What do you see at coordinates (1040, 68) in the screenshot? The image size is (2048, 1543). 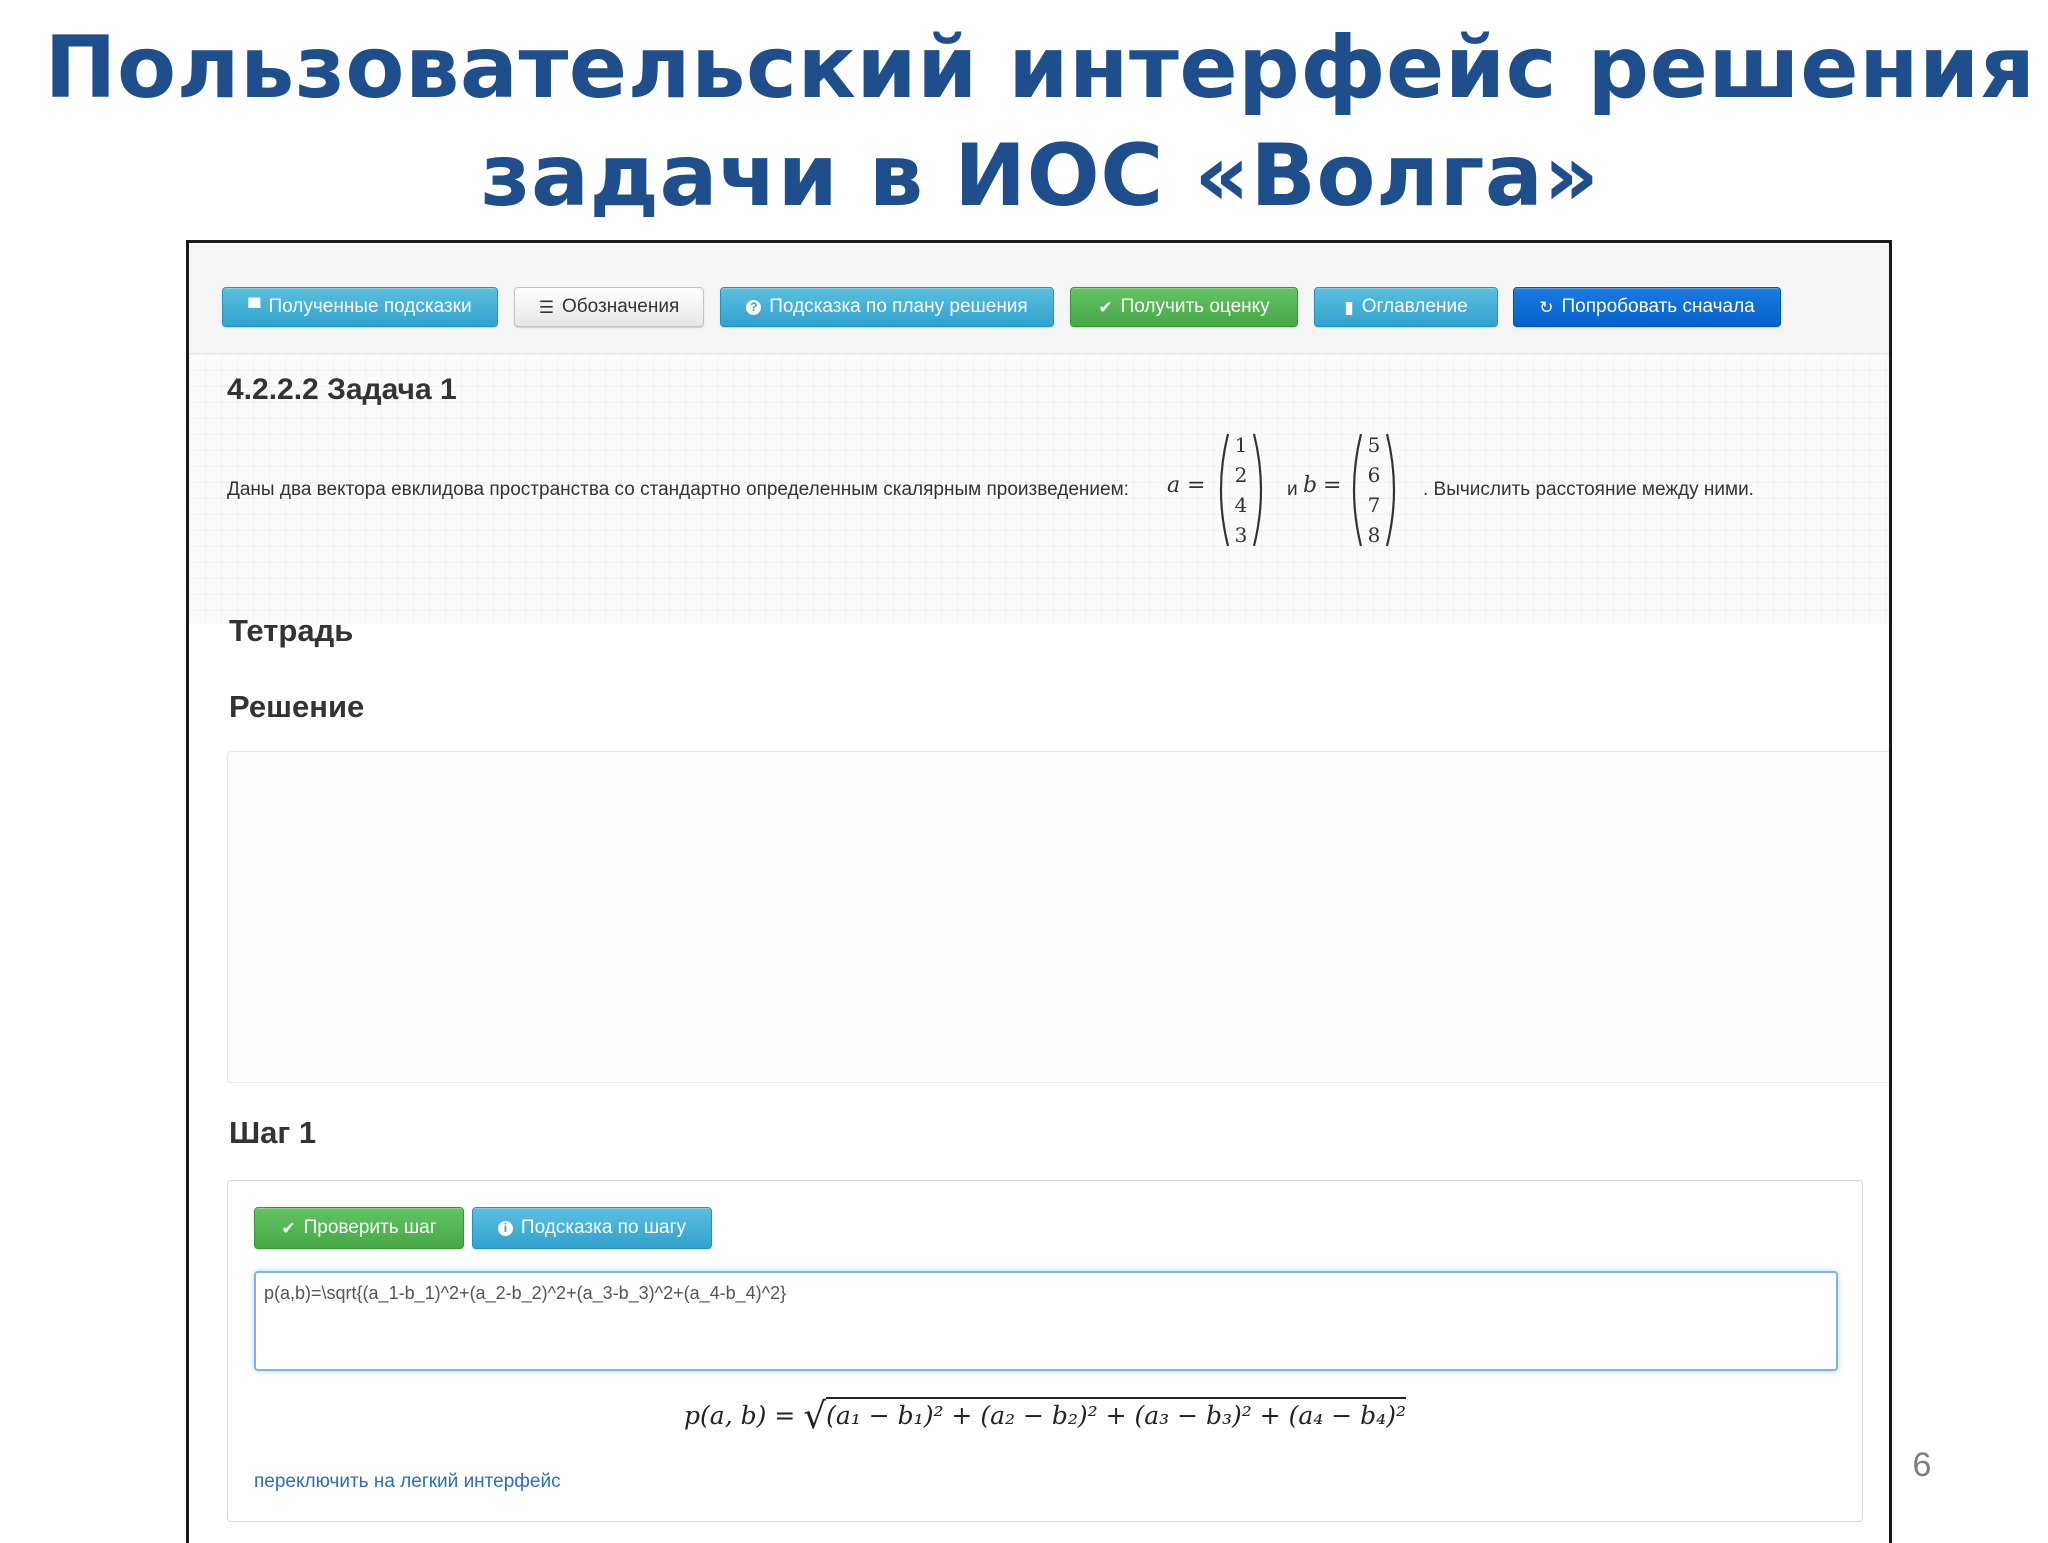 I see `slide-title-line-1: Пользовательский интерфейс решения` at bounding box center [1040, 68].